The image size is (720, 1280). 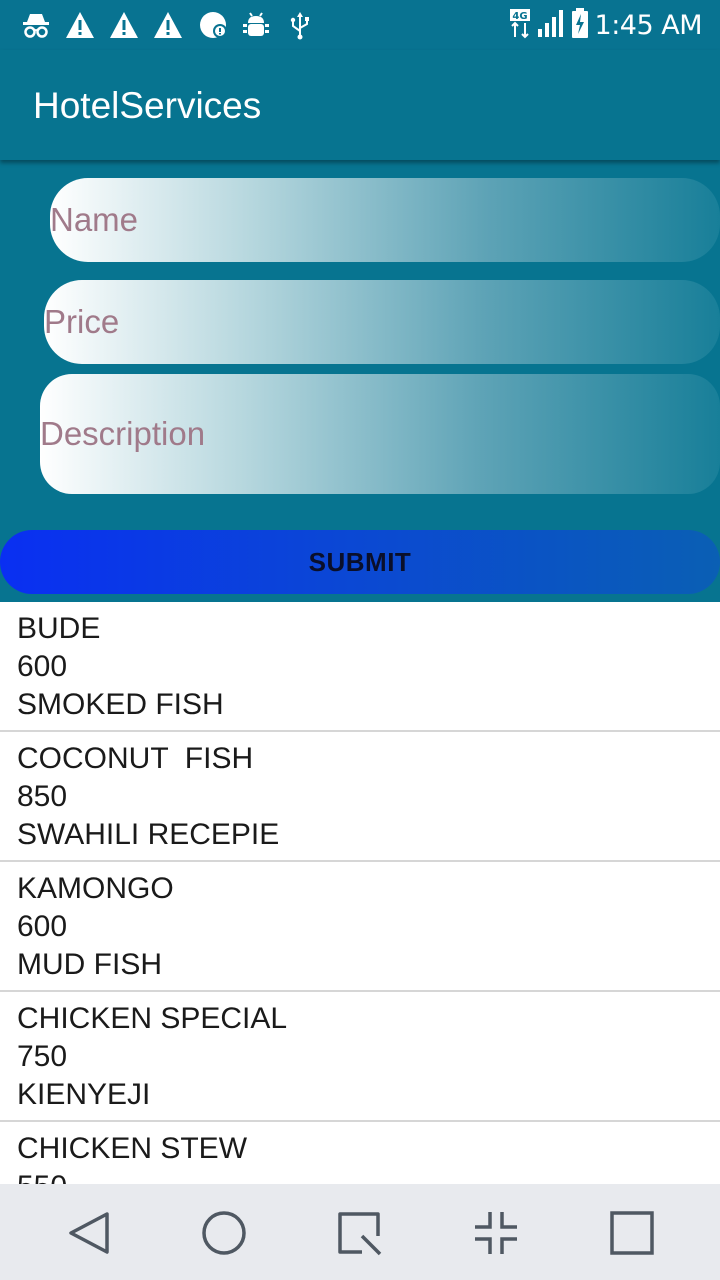 What do you see at coordinates (148, 834) in the screenshot?
I see `item-description: SWAHILI RECEPIE` at bounding box center [148, 834].